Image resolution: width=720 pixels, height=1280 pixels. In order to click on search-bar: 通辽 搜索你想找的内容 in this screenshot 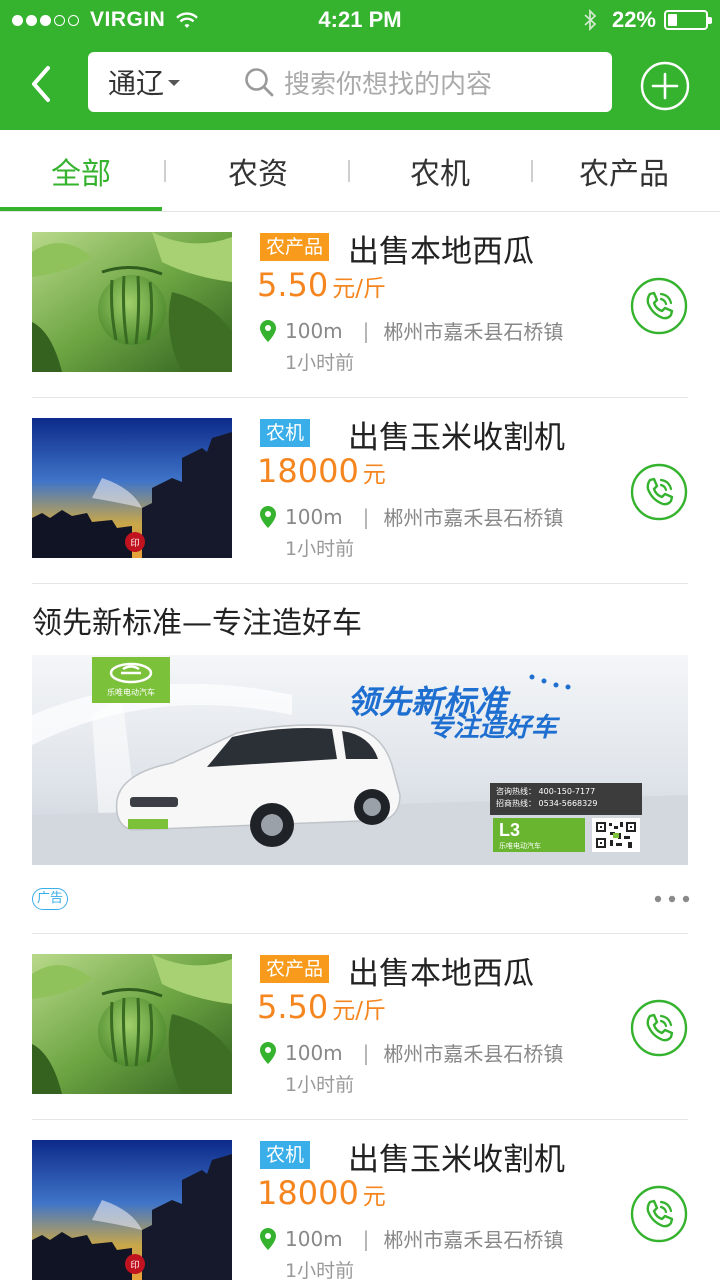, I will do `click(350, 82)`.